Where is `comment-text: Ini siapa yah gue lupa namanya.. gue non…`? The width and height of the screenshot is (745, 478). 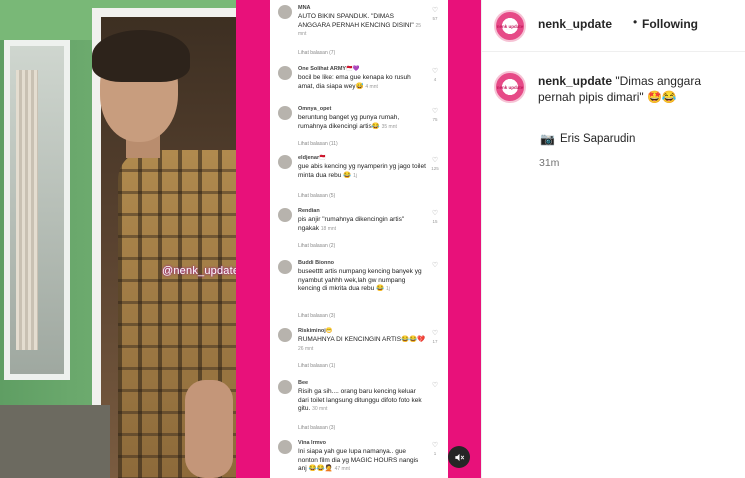
comment-text: Ini siapa yah gue lupa namanya.. gue non… is located at coordinates (358, 460).